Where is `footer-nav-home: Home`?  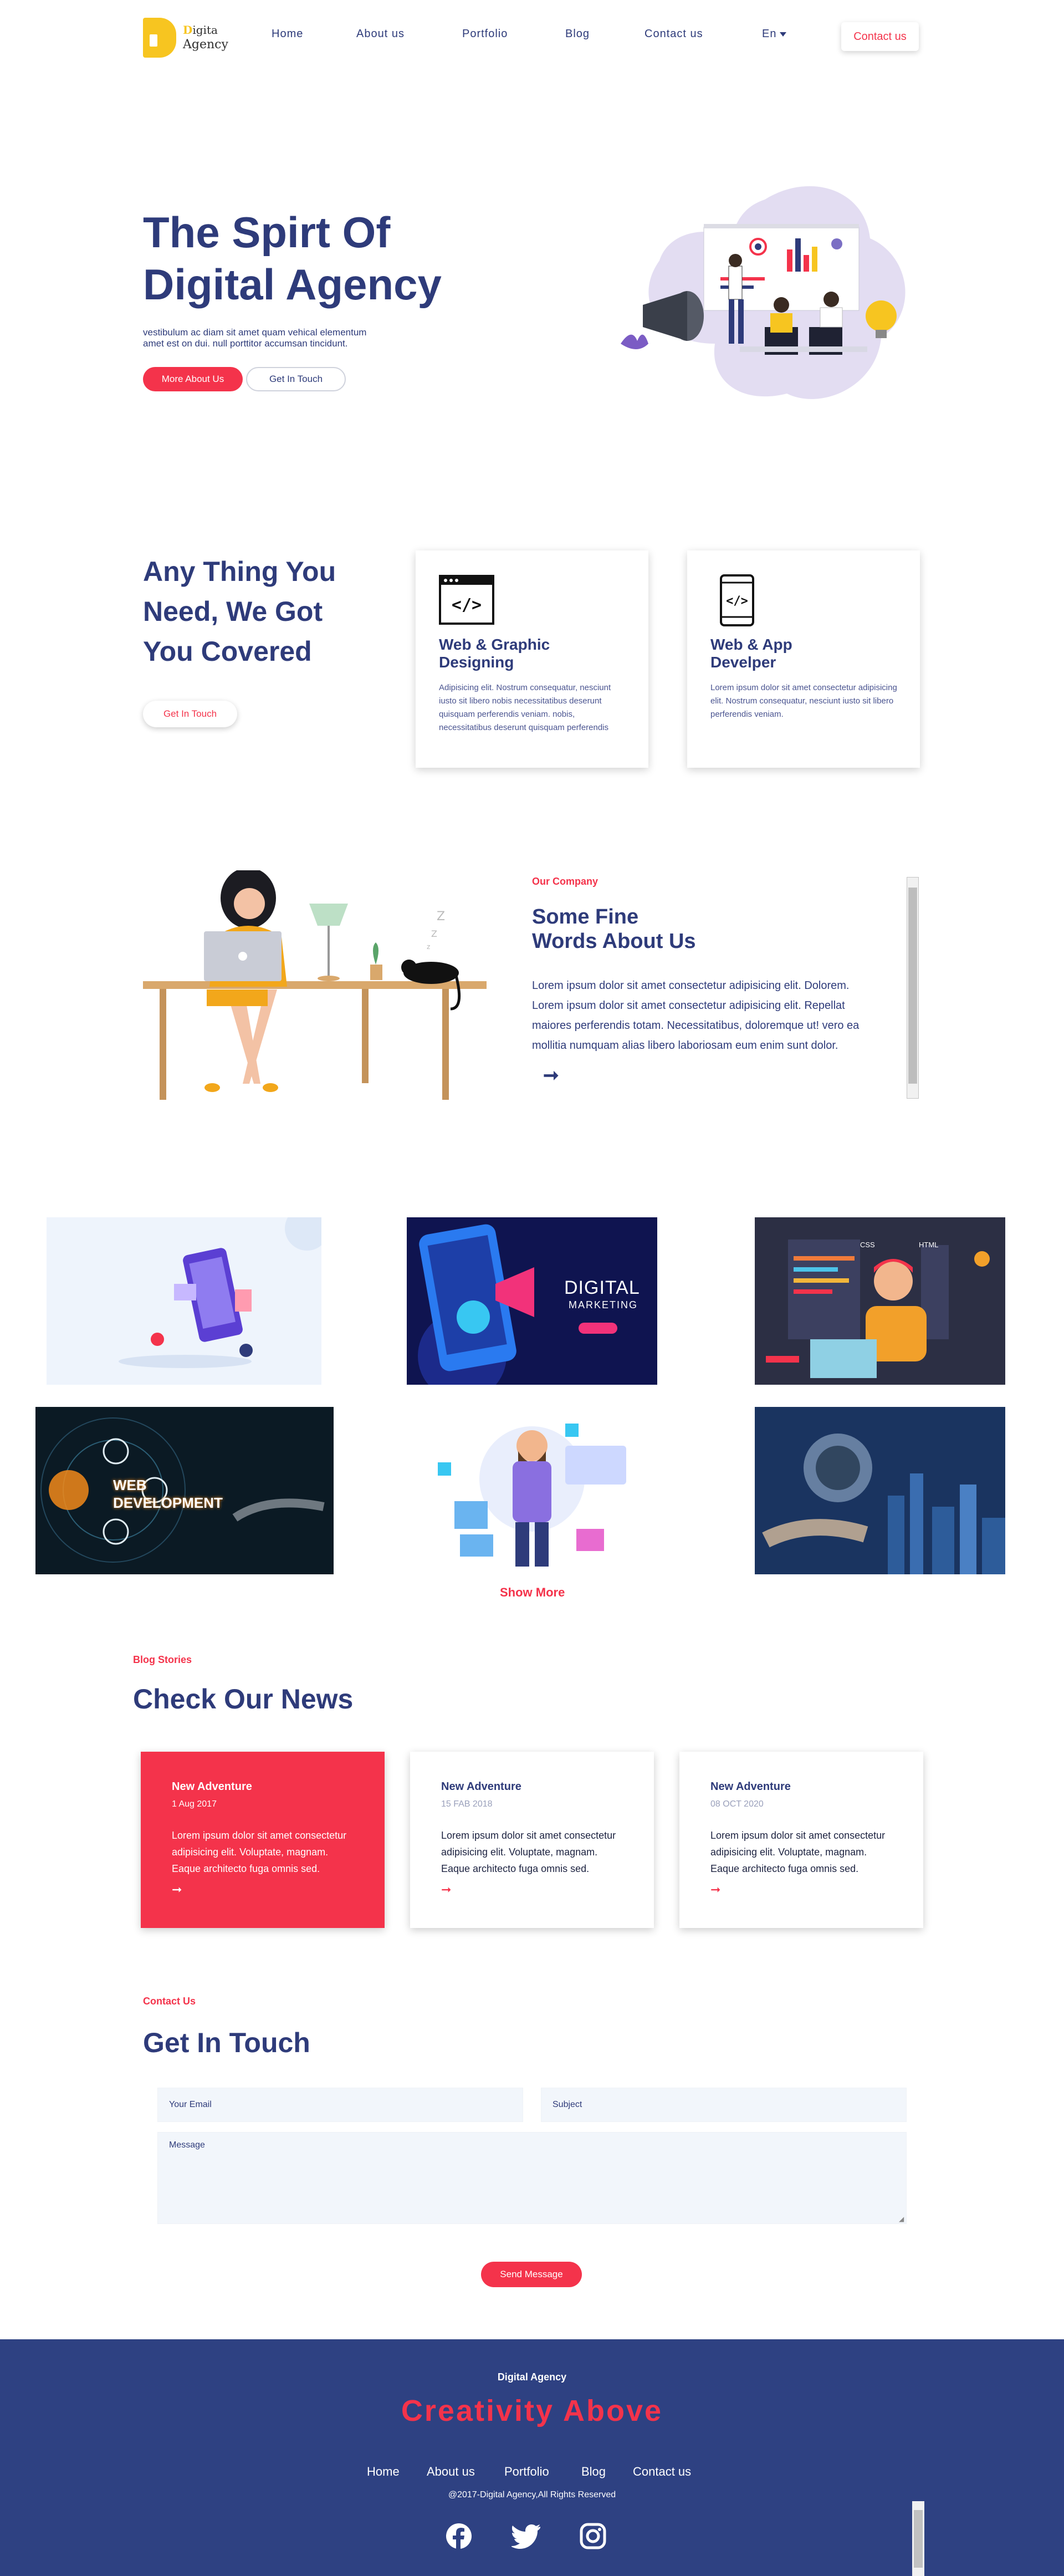 footer-nav-home: Home is located at coordinates (384, 2472).